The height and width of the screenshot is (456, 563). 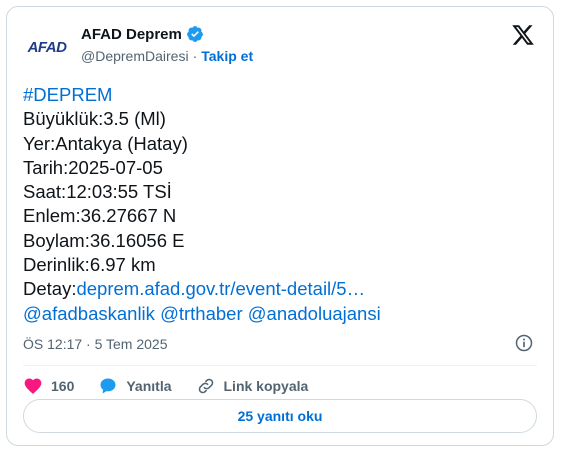 What do you see at coordinates (108, 386) in the screenshot?
I see `speech-bubble-icon` at bounding box center [108, 386].